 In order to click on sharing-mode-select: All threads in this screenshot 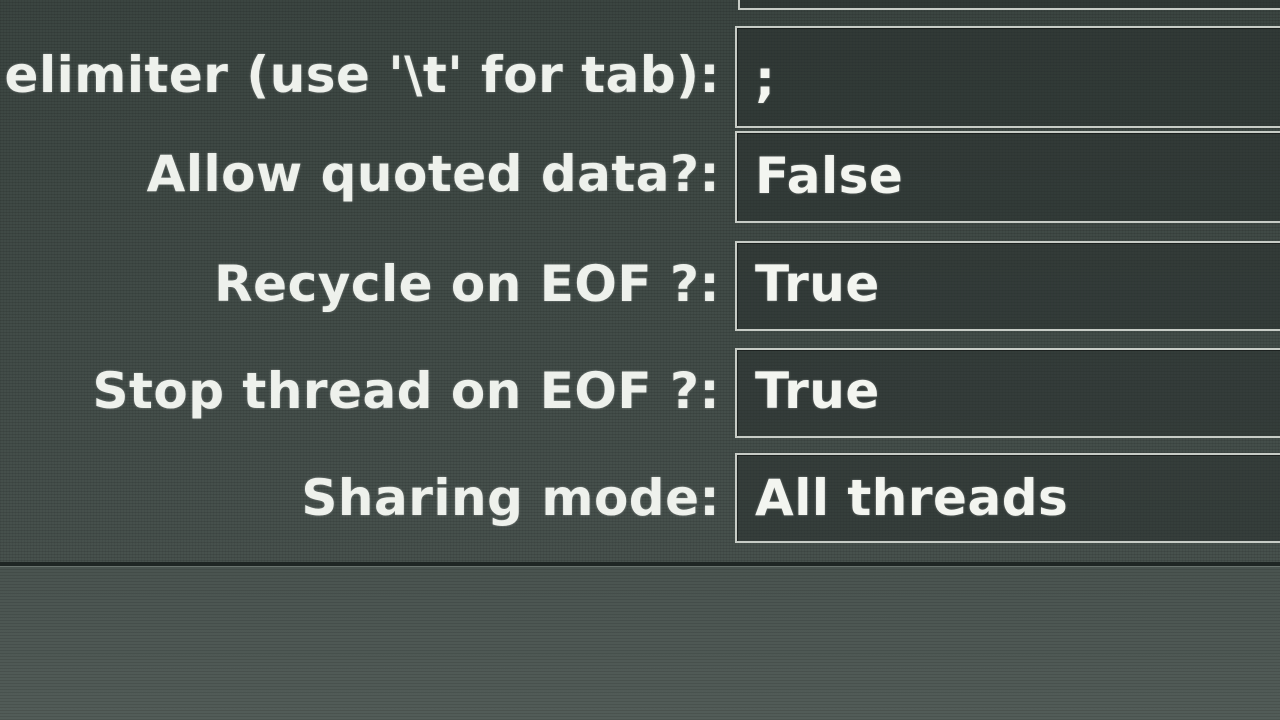, I will do `click(1007, 498)`.